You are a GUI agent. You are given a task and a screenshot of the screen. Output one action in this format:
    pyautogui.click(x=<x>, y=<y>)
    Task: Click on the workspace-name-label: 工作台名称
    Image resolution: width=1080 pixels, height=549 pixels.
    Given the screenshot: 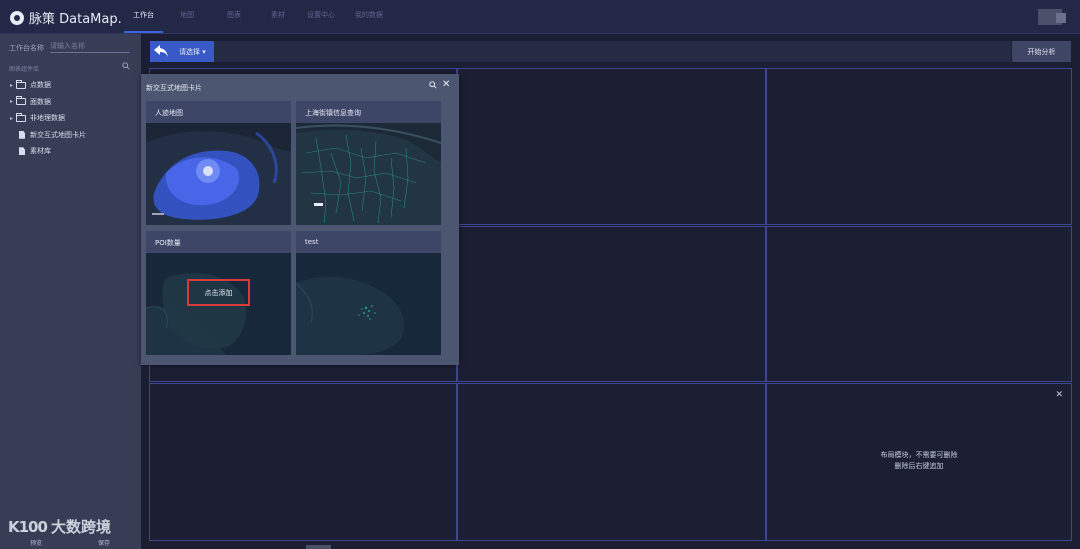 What is the action you would take?
    pyautogui.click(x=26, y=48)
    